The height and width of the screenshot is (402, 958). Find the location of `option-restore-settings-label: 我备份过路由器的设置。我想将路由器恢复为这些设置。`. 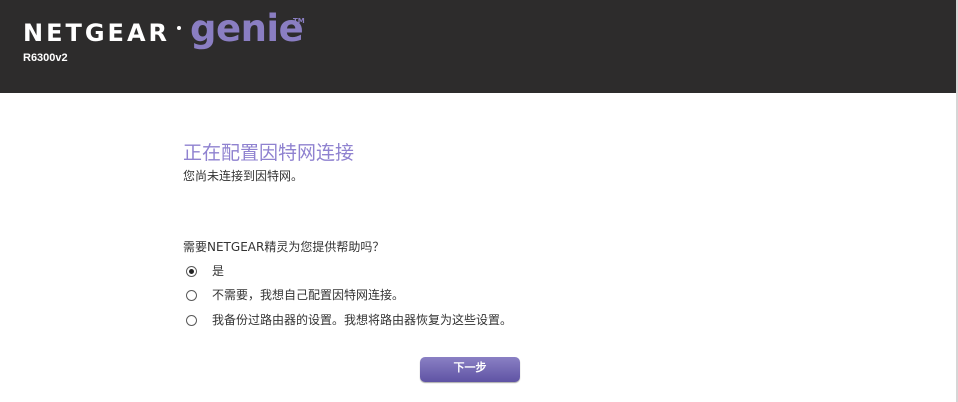

option-restore-settings-label: 我备份过路由器的设置。我想将路由器恢复为这些设置。 is located at coordinates (362, 320).